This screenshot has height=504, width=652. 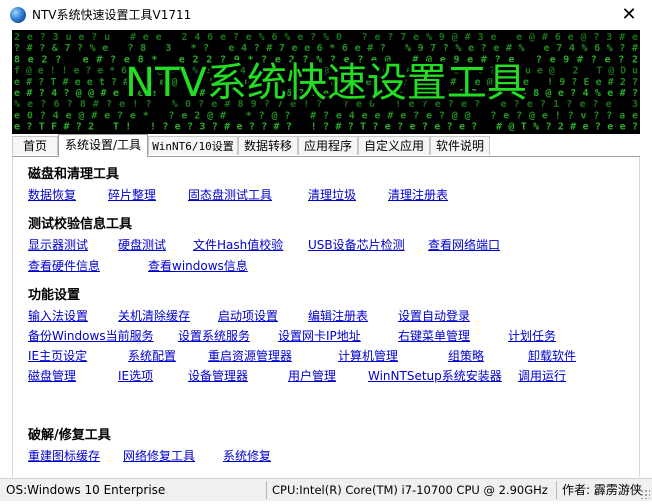 I want to click on link-run-dialog: 调用运行, so click(x=542, y=376).